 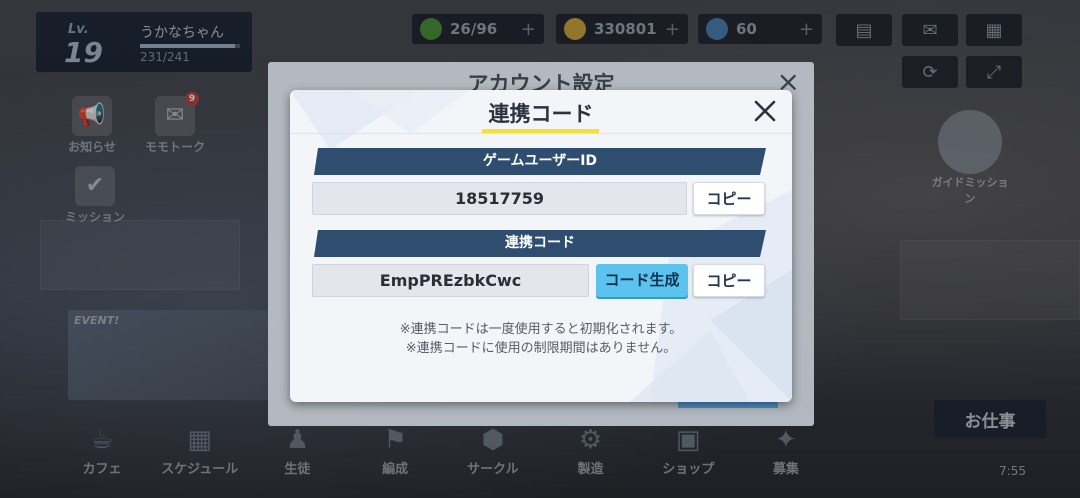 What do you see at coordinates (541, 348) in the screenshot?
I see `note-no-expiry: ※連携コードに使用の制限期間はありません。` at bounding box center [541, 348].